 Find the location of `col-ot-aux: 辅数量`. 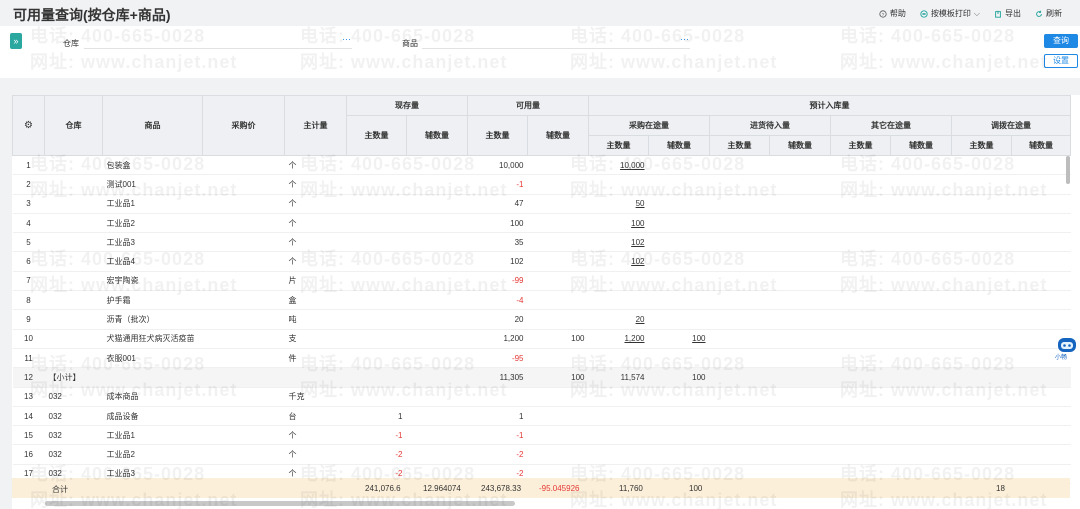

col-ot-aux: 辅数量 is located at coordinates (921, 145).